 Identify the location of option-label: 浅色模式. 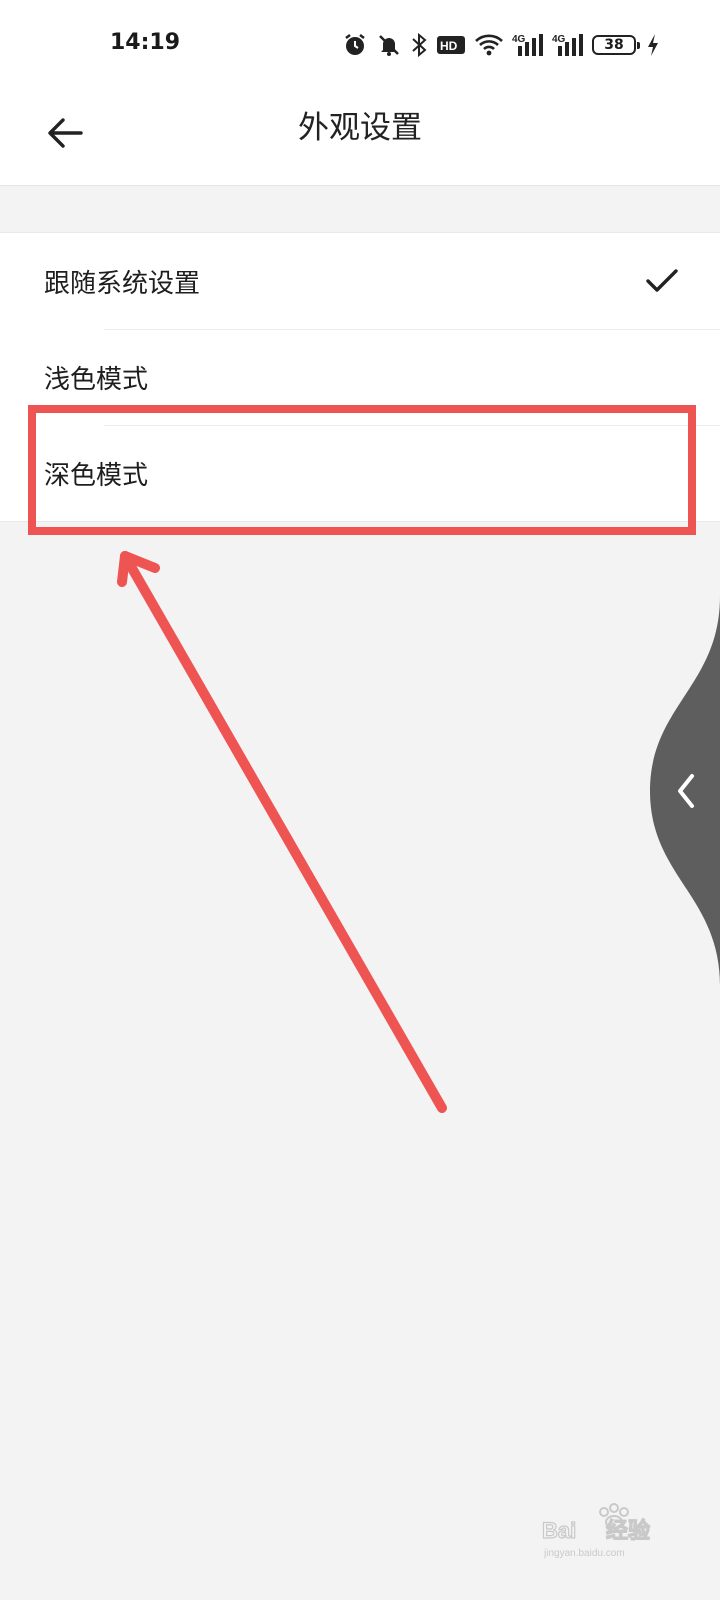
(96, 379).